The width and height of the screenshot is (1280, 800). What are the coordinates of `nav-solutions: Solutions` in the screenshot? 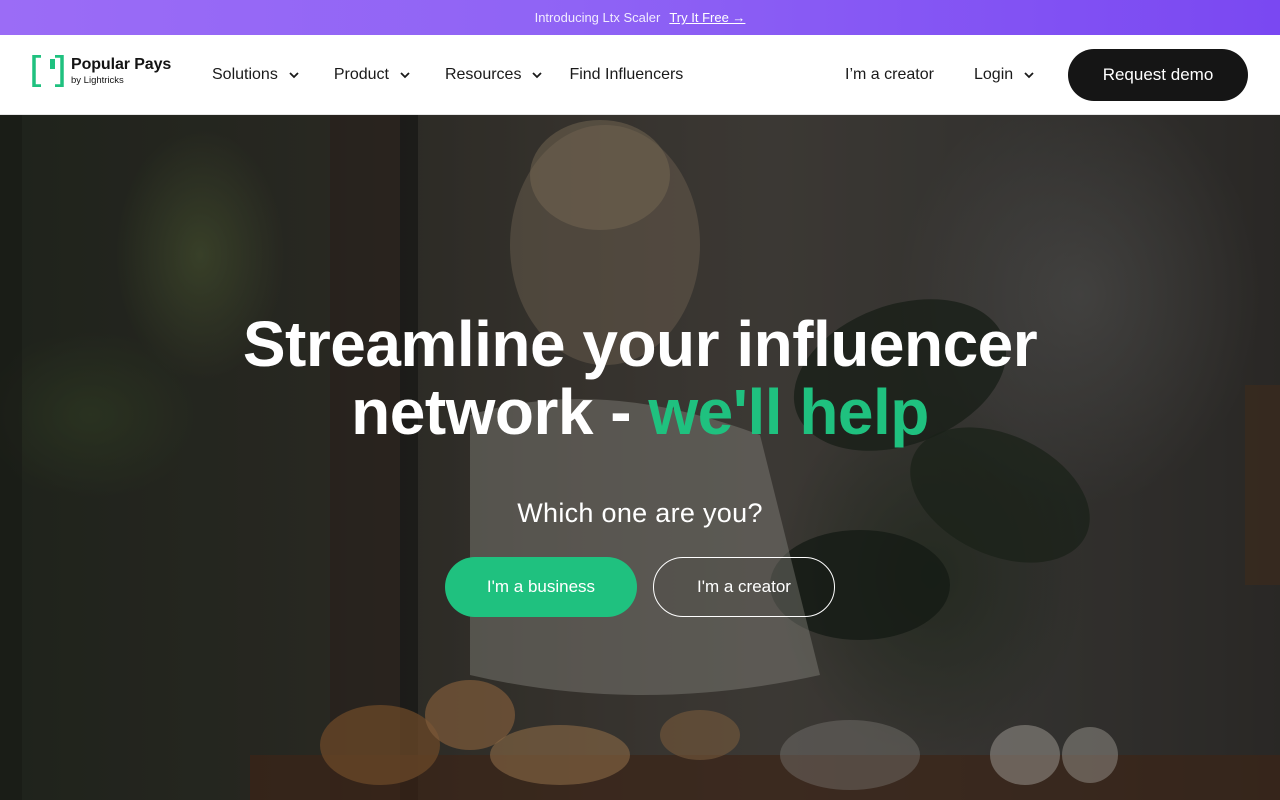 It's located at (256, 75).